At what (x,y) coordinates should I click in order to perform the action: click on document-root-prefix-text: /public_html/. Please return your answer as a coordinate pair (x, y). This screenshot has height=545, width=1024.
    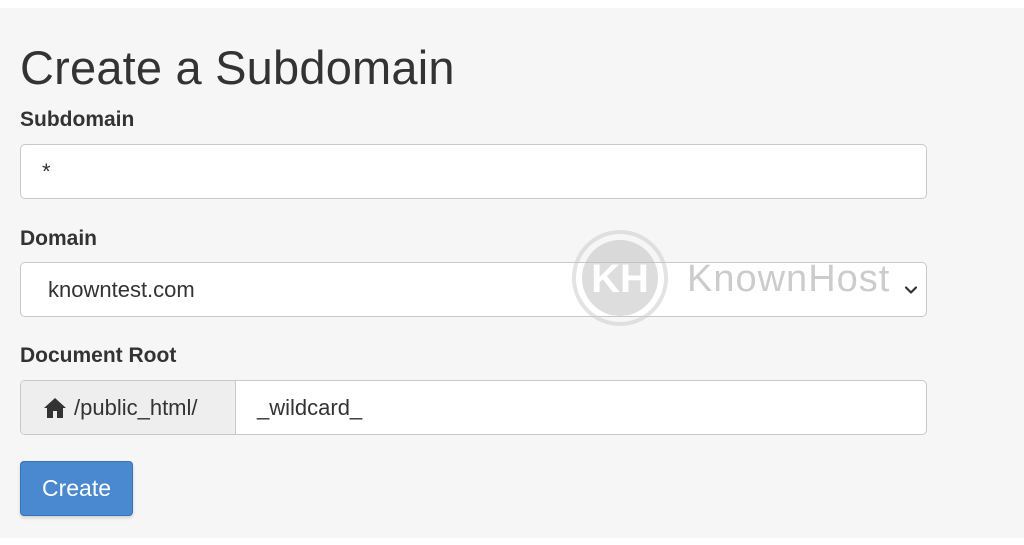
    Looking at the image, I should click on (136, 407).